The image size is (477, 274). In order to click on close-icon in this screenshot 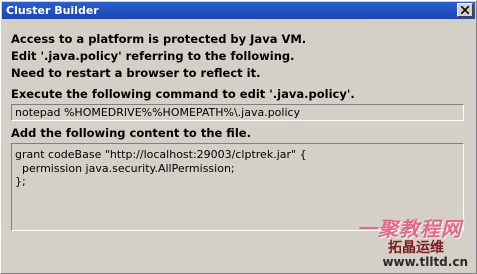, I will do `click(465, 10)`.